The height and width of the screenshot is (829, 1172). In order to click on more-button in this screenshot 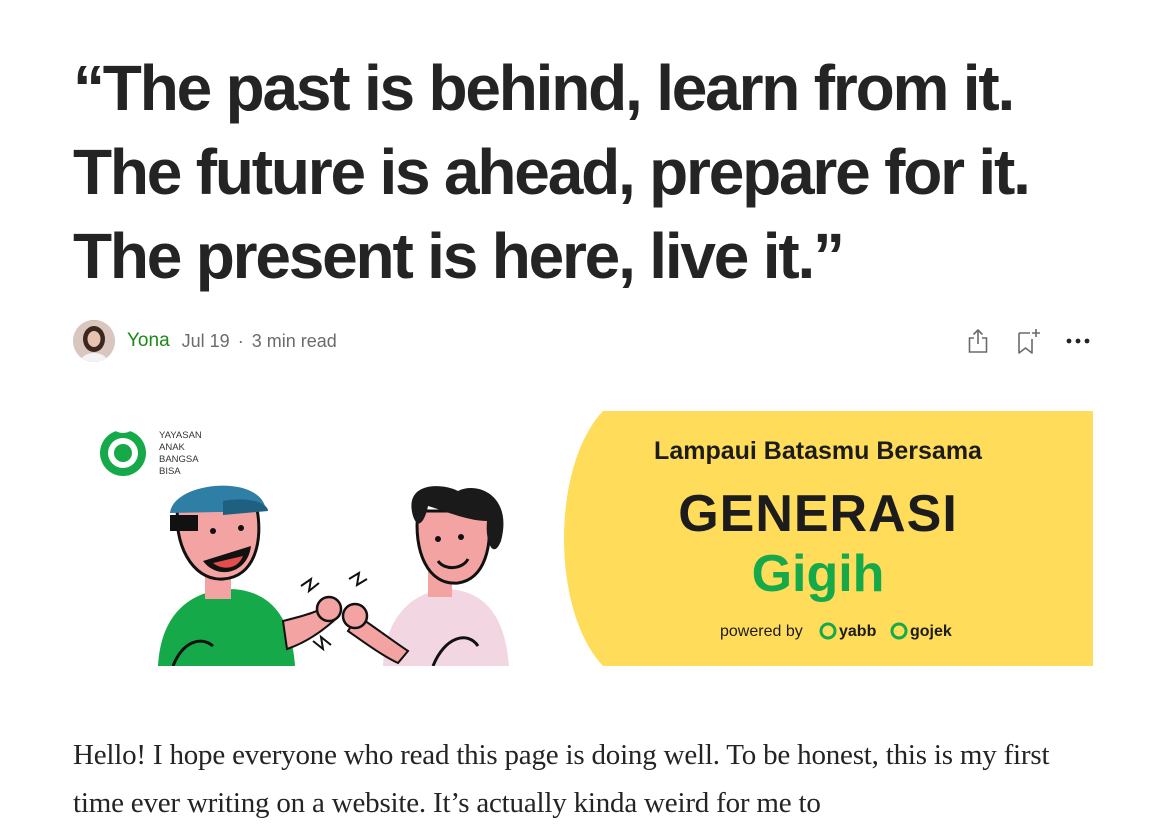, I will do `click(1078, 341)`.